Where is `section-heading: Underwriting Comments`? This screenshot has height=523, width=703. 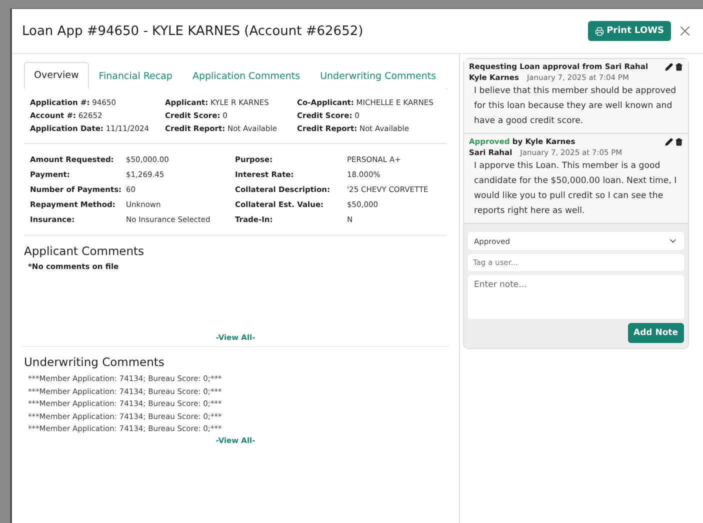
section-heading: Underwriting Comments is located at coordinates (95, 362).